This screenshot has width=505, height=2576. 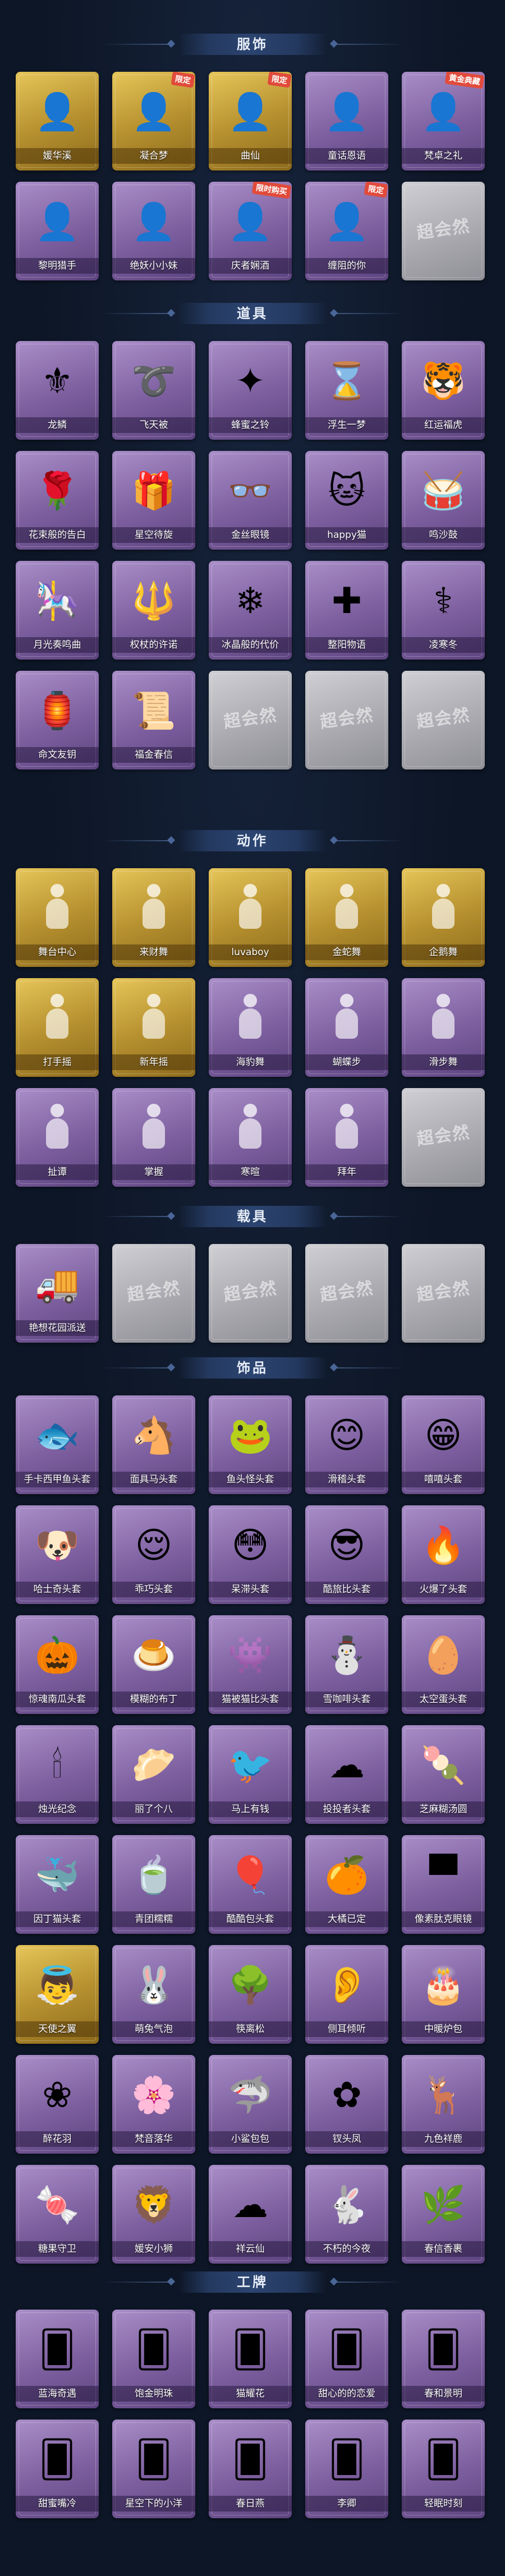 I want to click on item-card: 😎 酷旅比头套, so click(x=346, y=1554).